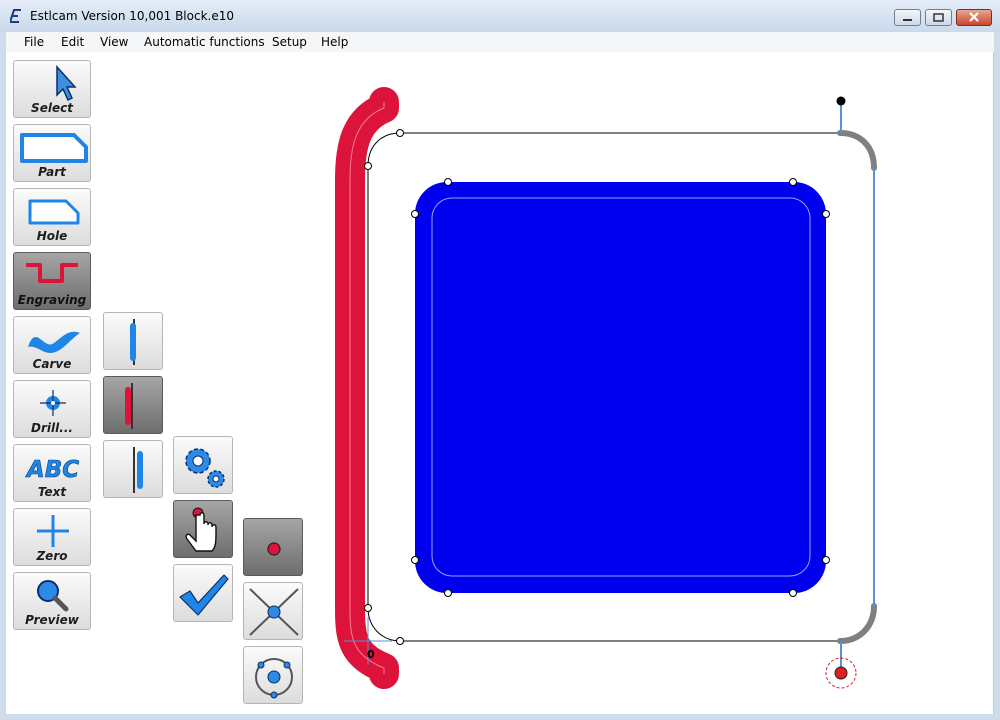 The image size is (1000, 720). I want to click on checkmark-icon, so click(204, 595).